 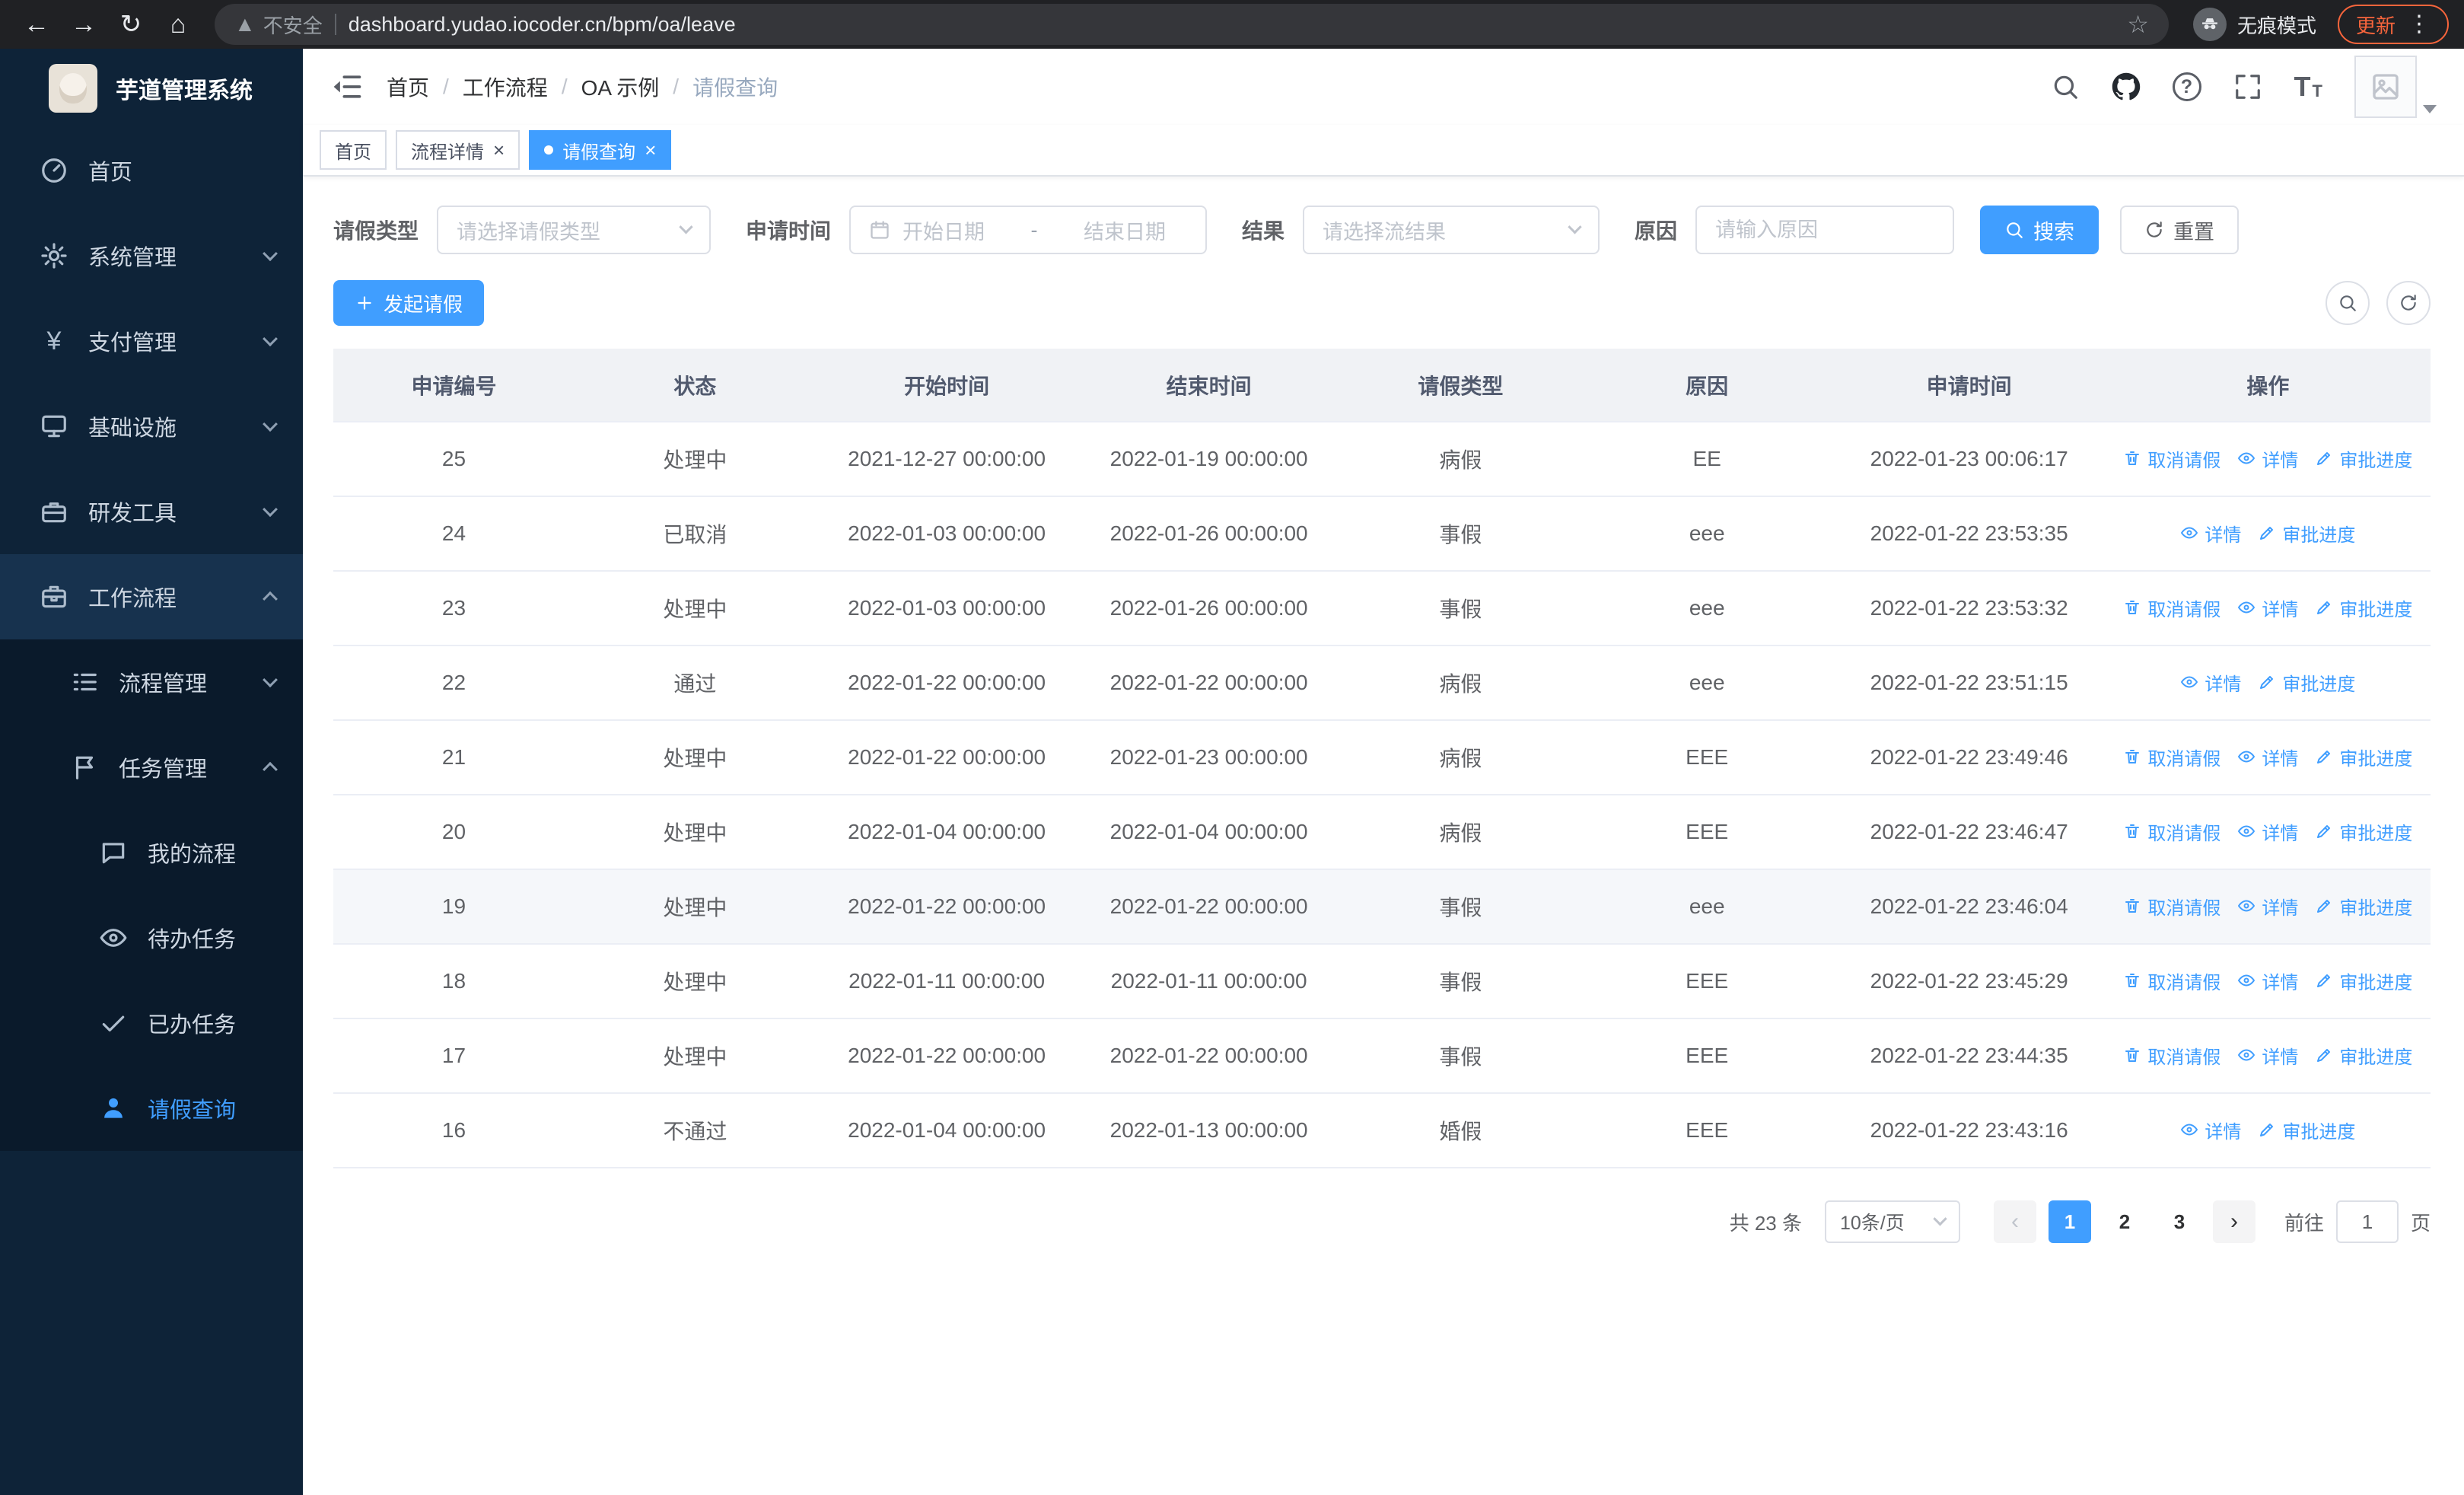 What do you see at coordinates (2393, 25) in the screenshot?
I see `browser-update-button: 更新 ⋮` at bounding box center [2393, 25].